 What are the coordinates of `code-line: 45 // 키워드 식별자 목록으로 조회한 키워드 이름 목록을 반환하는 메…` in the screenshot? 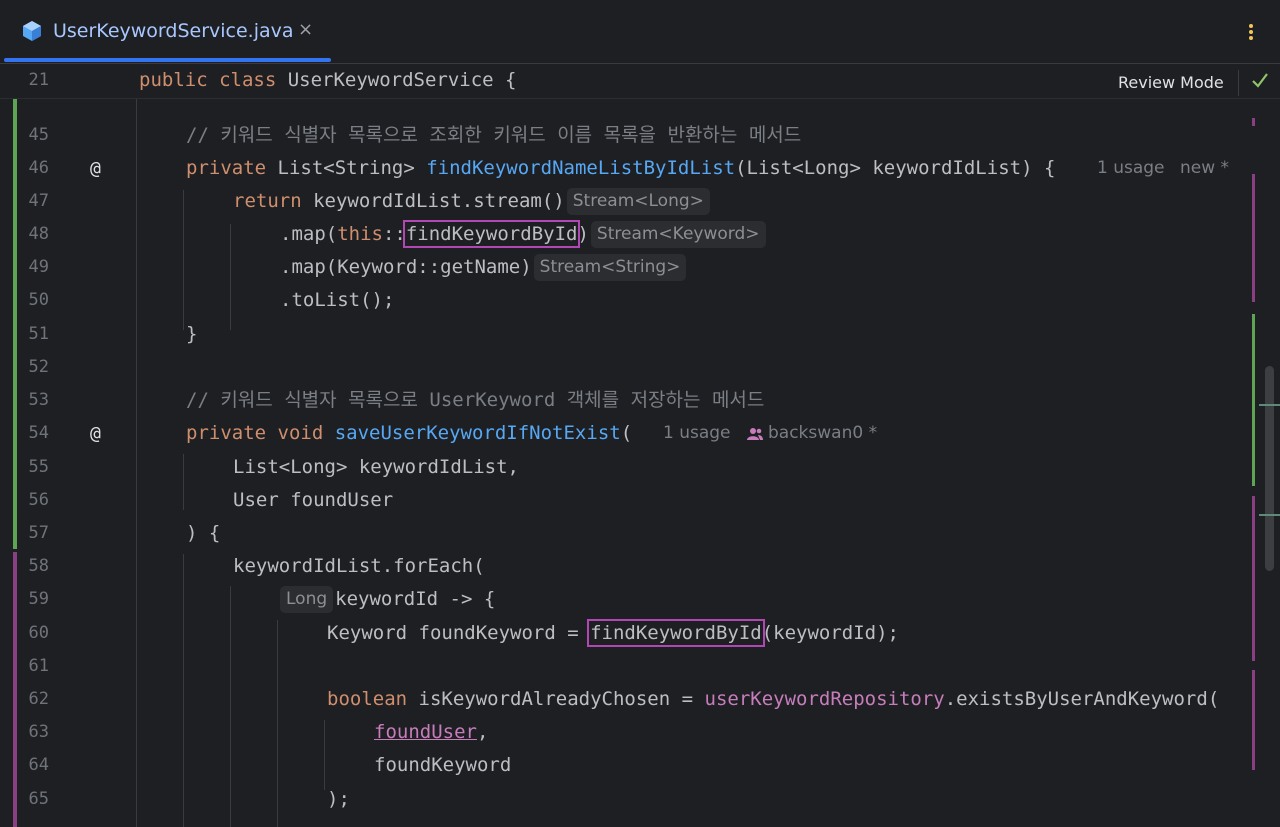 It's located at (415, 135).